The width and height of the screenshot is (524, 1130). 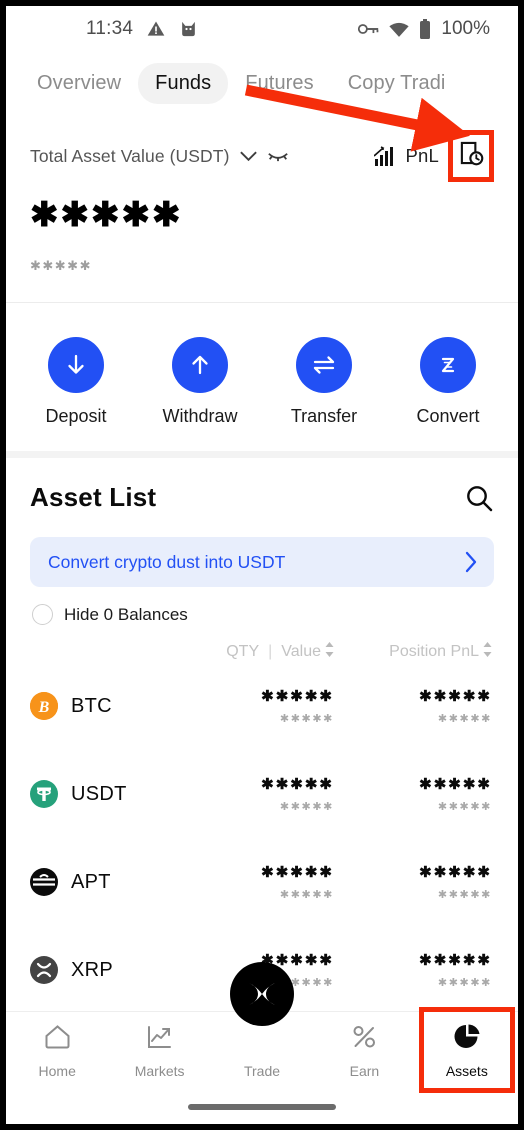 What do you see at coordinates (422, 156) in the screenshot?
I see `pnl-label: PnL` at bounding box center [422, 156].